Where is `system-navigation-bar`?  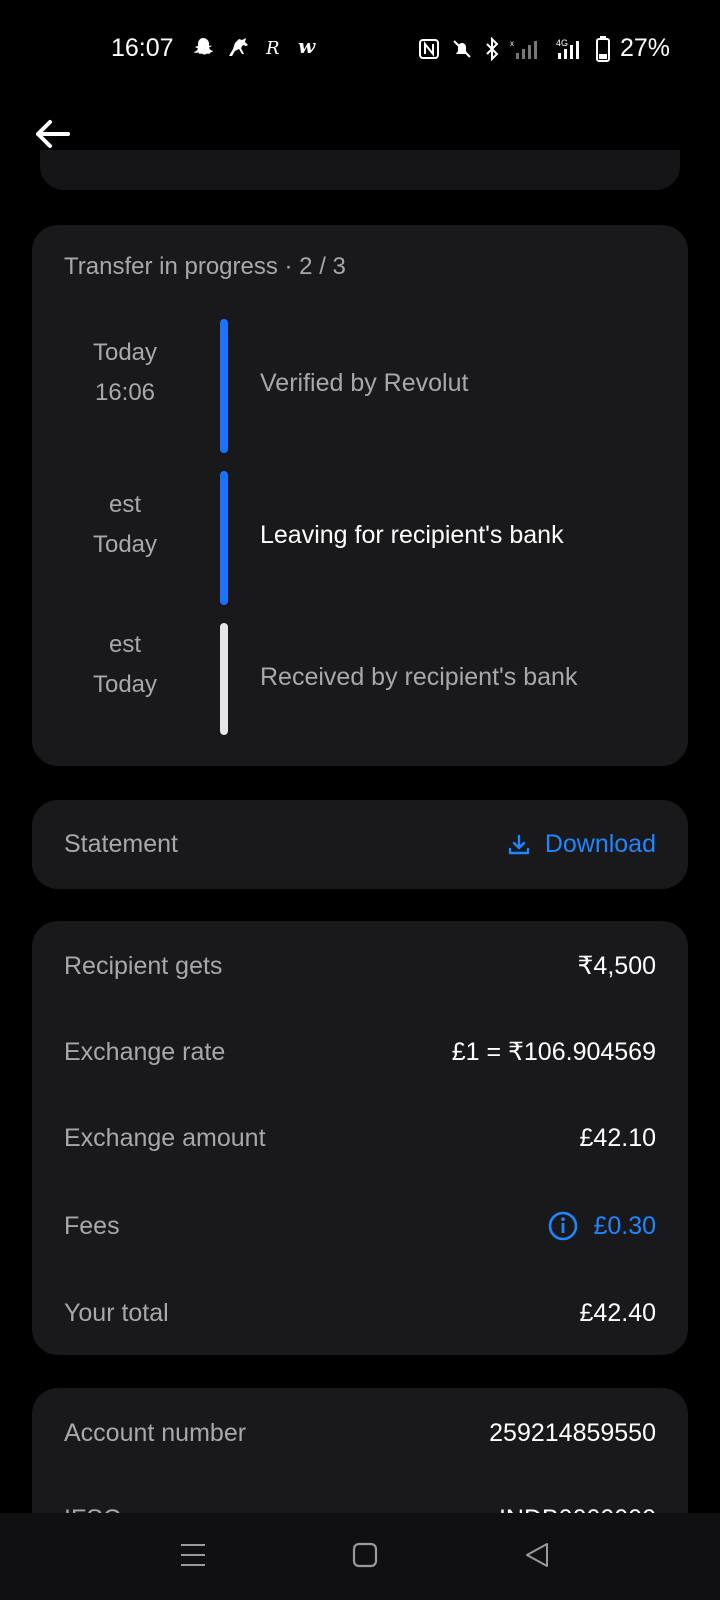 system-navigation-bar is located at coordinates (360, 1556).